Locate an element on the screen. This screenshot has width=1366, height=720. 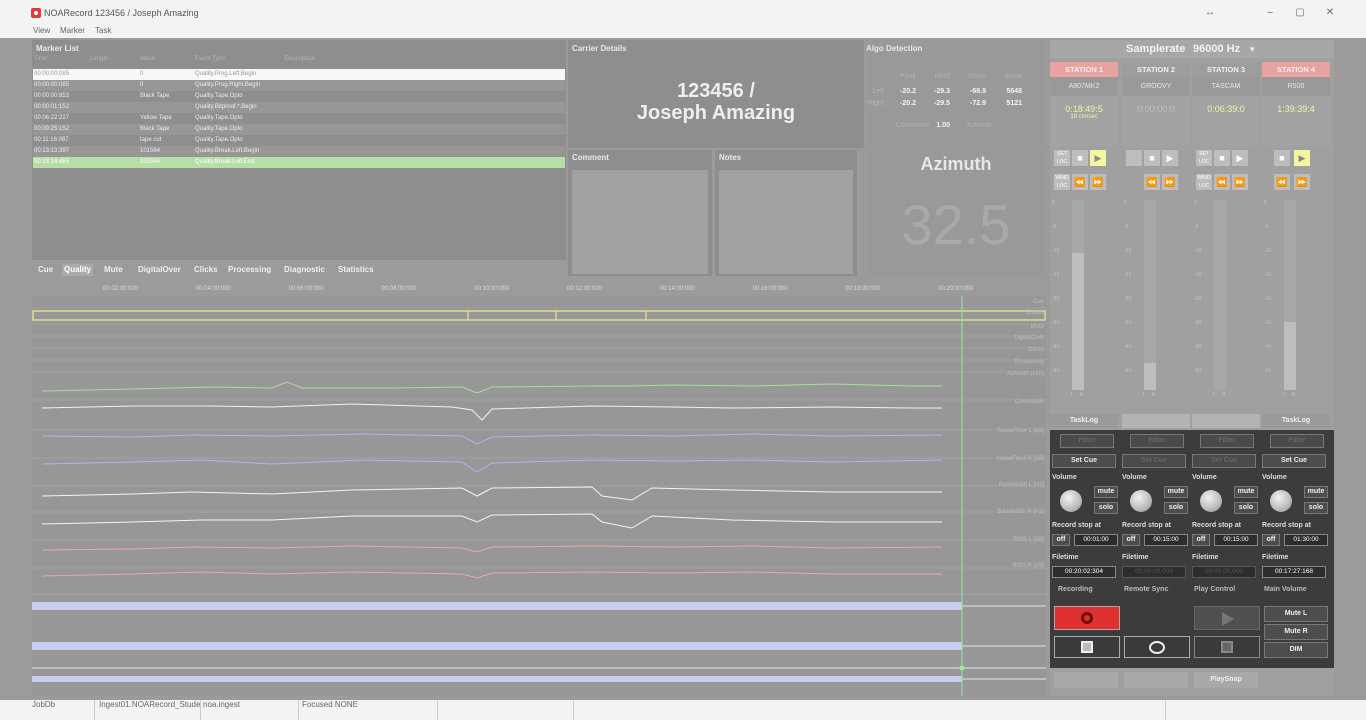
marker-row: 00:00:01:152 Quality.Bitproof.*.Begin is located at coordinates (299, 107).